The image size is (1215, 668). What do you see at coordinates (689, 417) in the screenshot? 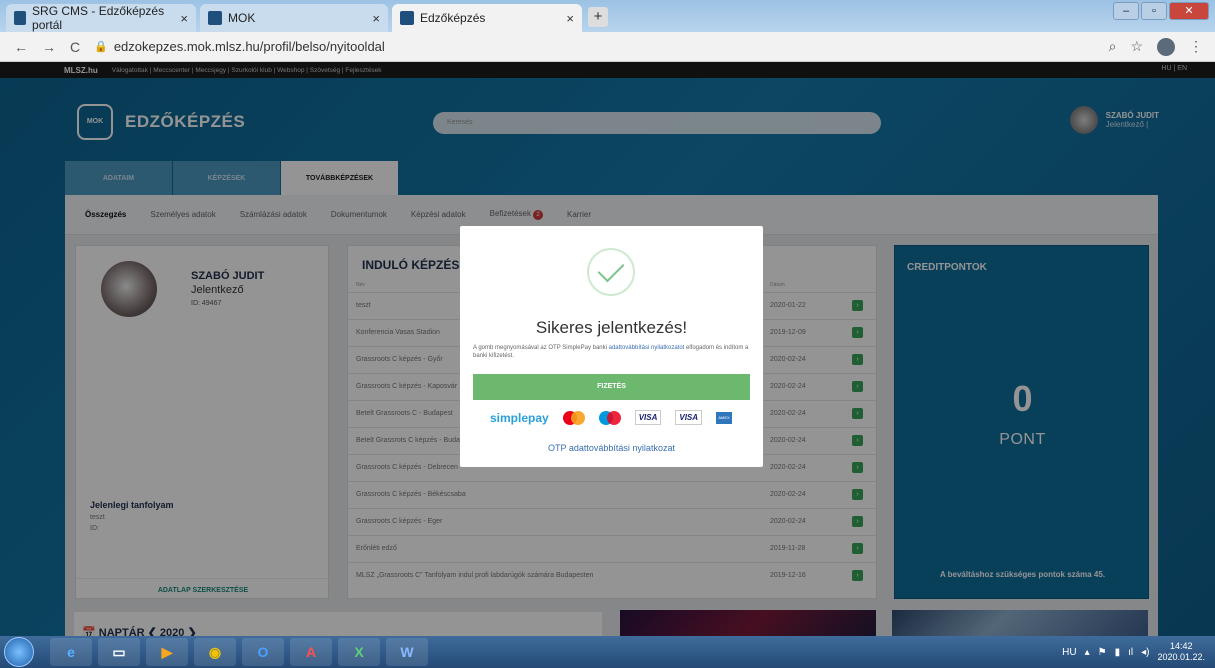
I see `visa-electron-icon: VISA` at bounding box center [689, 417].